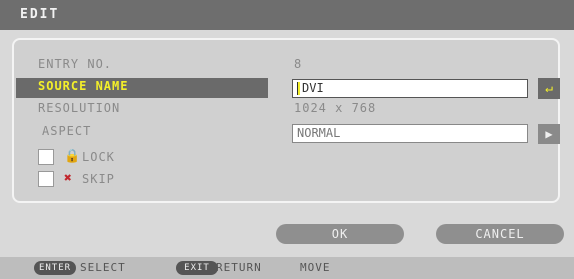  What do you see at coordinates (83, 86) in the screenshot?
I see `source-name-label: SOURCE NAME` at bounding box center [83, 86].